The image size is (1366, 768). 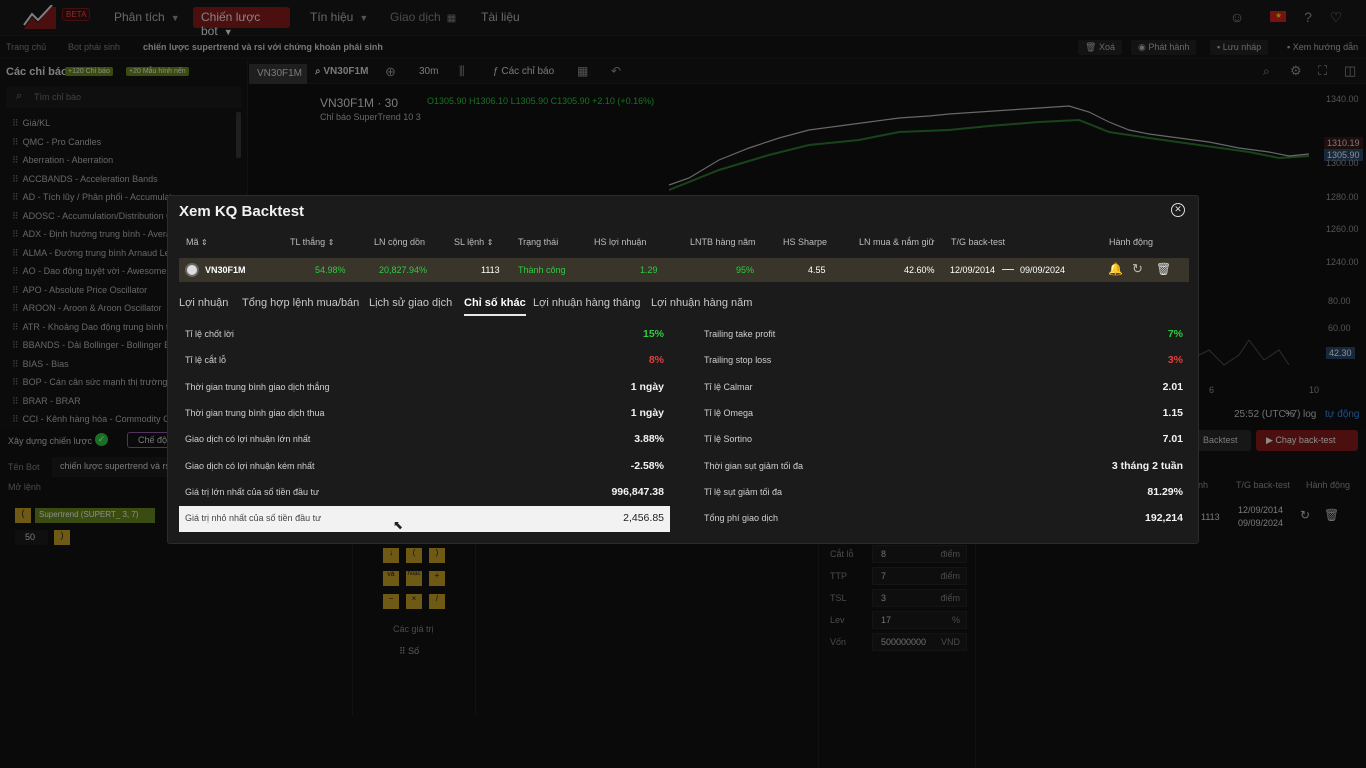 I want to click on stat-label: Tỉ lệ sụt giảm tối đa, so click(x=743, y=491).